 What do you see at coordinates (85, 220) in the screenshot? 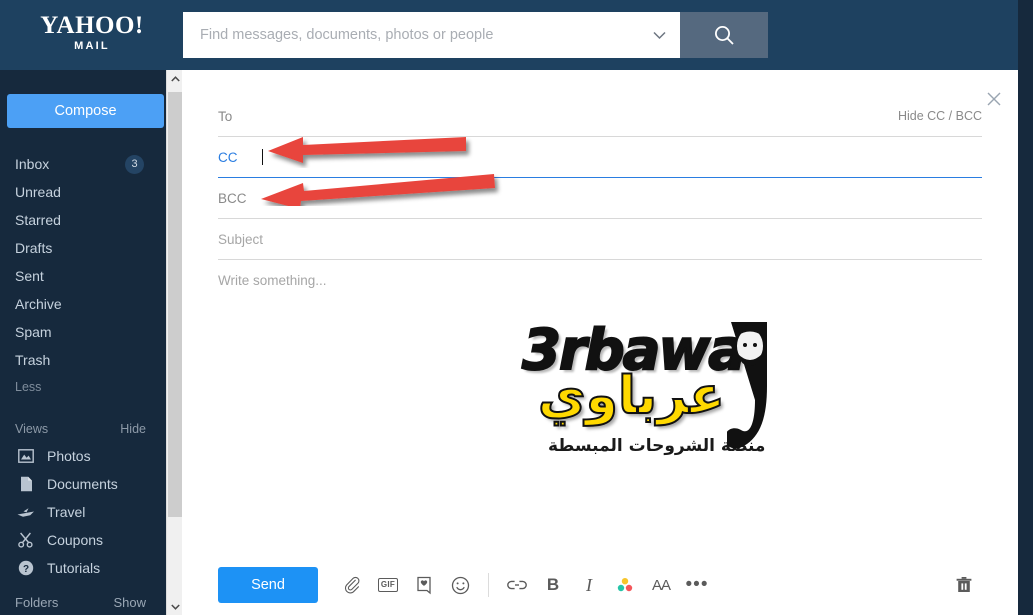
I see `sidebar-item-starred: Starred` at bounding box center [85, 220].